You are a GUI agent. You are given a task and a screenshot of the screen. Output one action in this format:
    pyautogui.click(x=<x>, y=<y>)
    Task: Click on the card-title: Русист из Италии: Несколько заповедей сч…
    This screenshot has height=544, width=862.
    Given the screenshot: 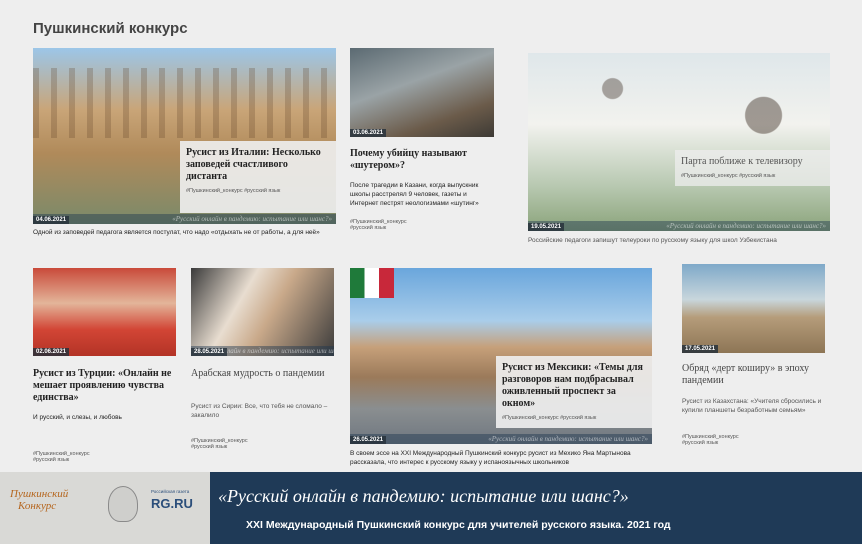 What is the action you would take?
    pyautogui.click(x=258, y=165)
    